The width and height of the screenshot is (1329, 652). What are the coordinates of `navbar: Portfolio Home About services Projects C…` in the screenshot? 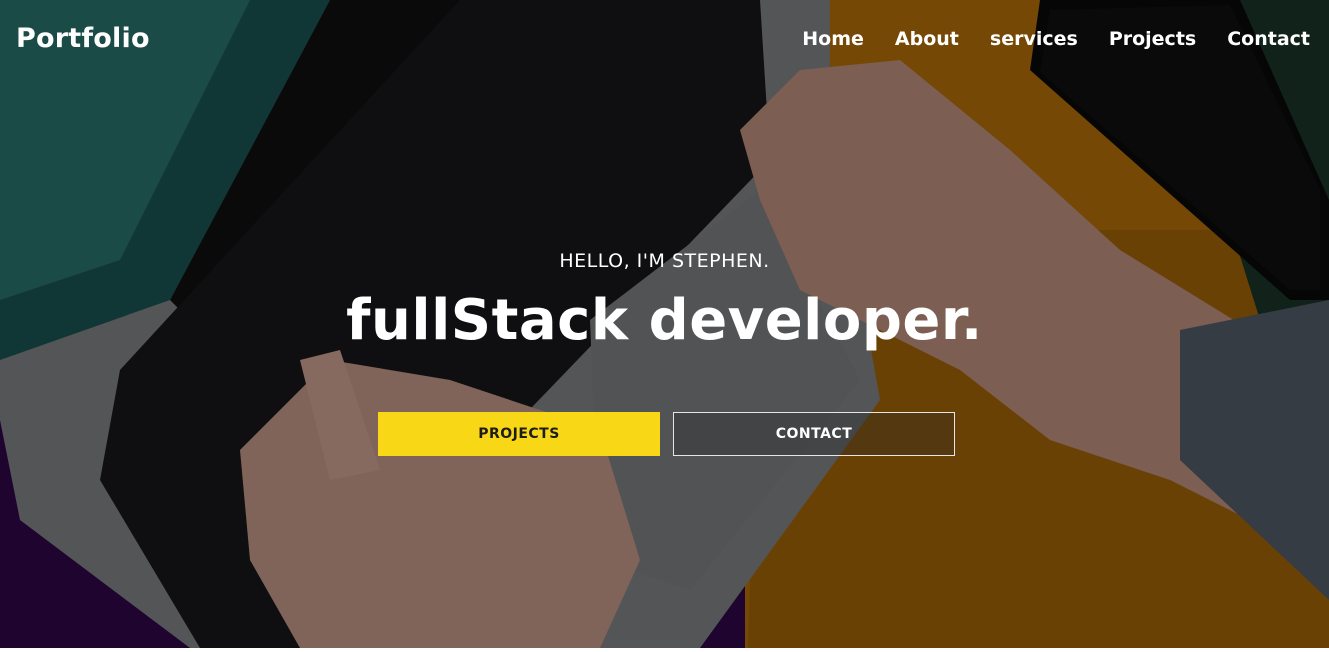 It's located at (664, 41).